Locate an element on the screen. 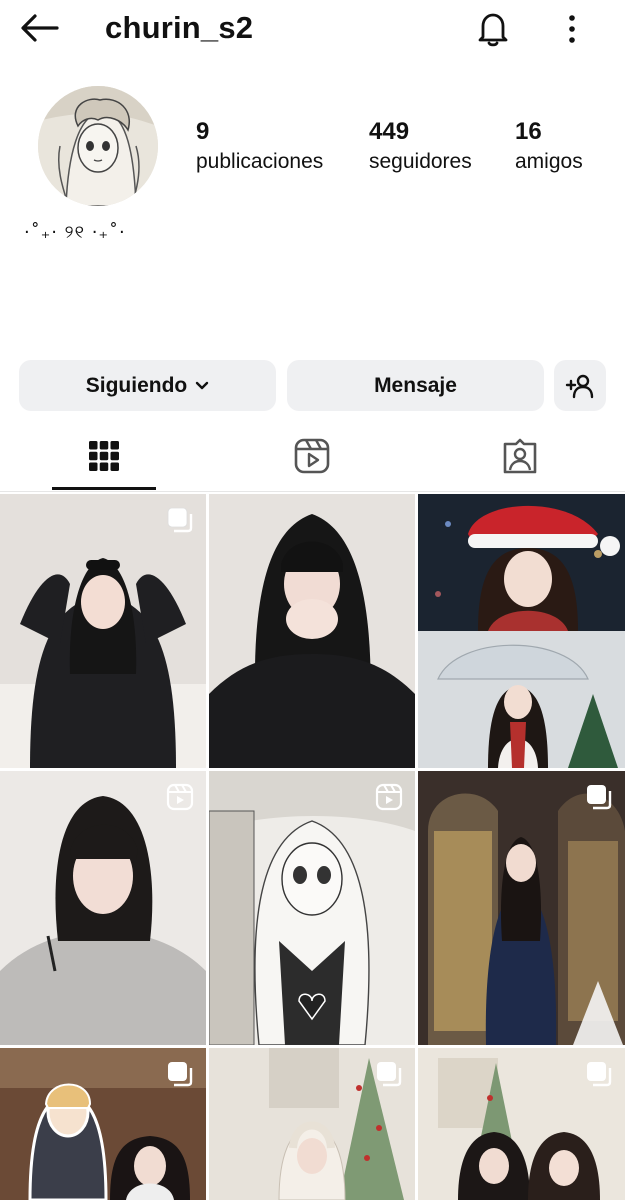  add-user-icon is located at coordinates (579, 386).